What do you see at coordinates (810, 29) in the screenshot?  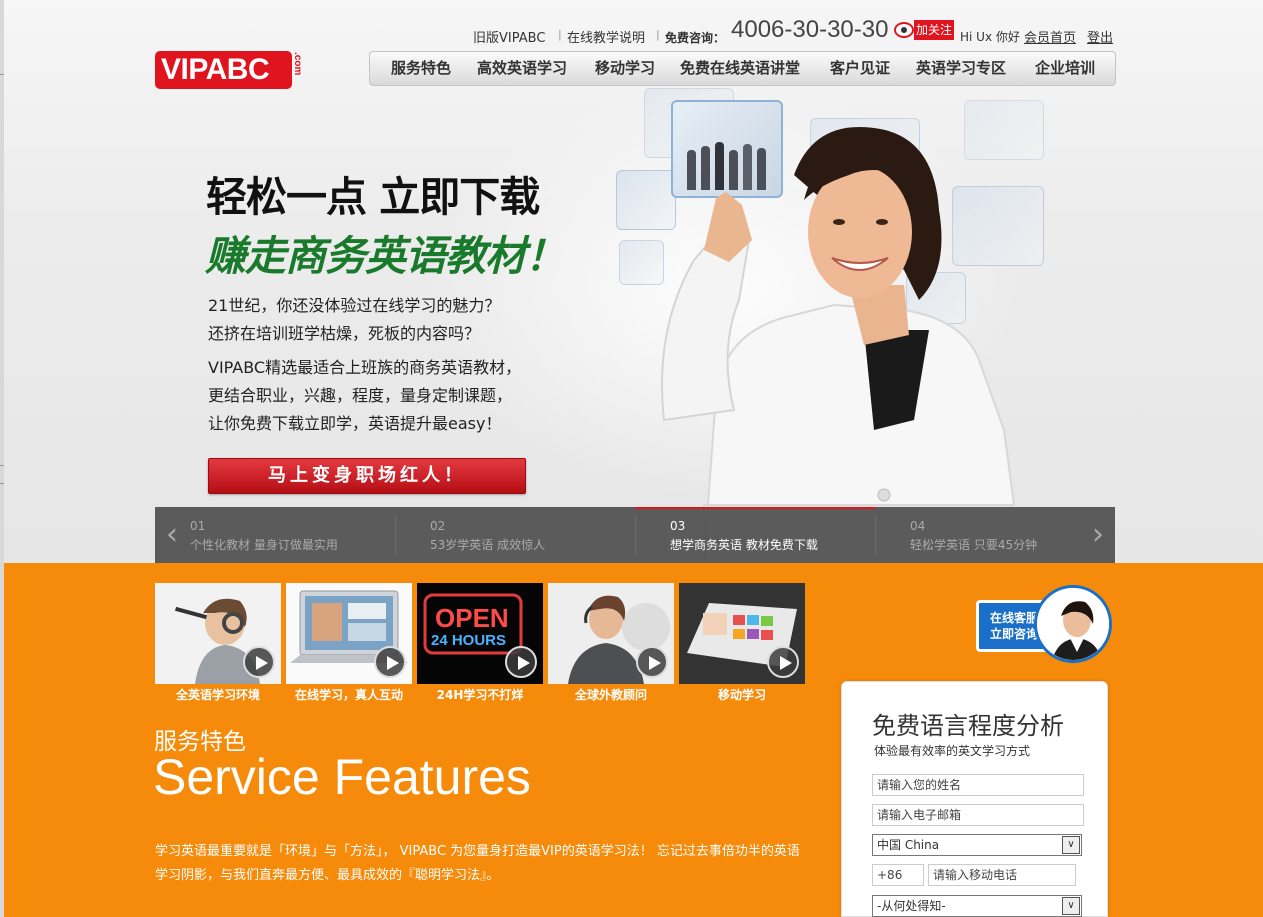 I see `hotline-number: 4006-30-30-30` at bounding box center [810, 29].